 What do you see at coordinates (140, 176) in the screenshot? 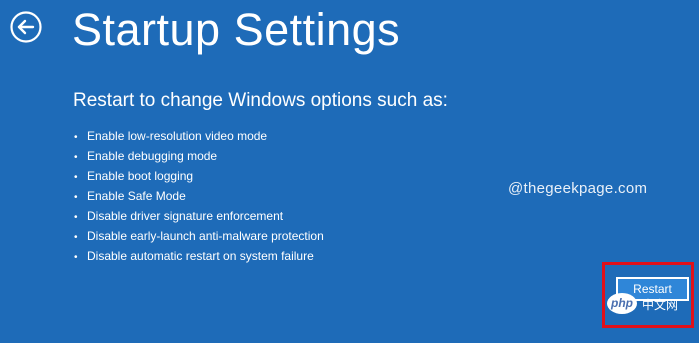
I see `option-label: Enable boot logging` at bounding box center [140, 176].